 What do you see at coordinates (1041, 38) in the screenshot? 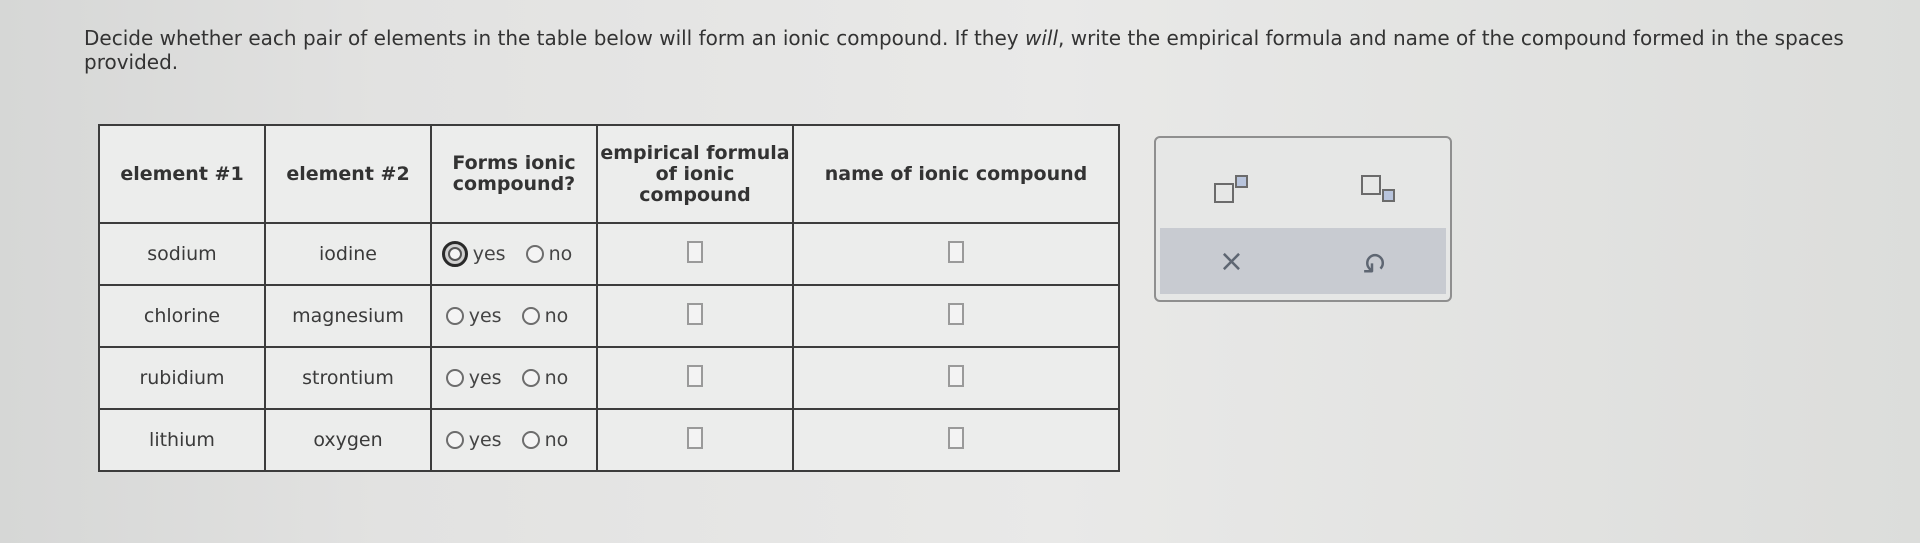
I see `instructions-emphasis: will` at bounding box center [1041, 38].